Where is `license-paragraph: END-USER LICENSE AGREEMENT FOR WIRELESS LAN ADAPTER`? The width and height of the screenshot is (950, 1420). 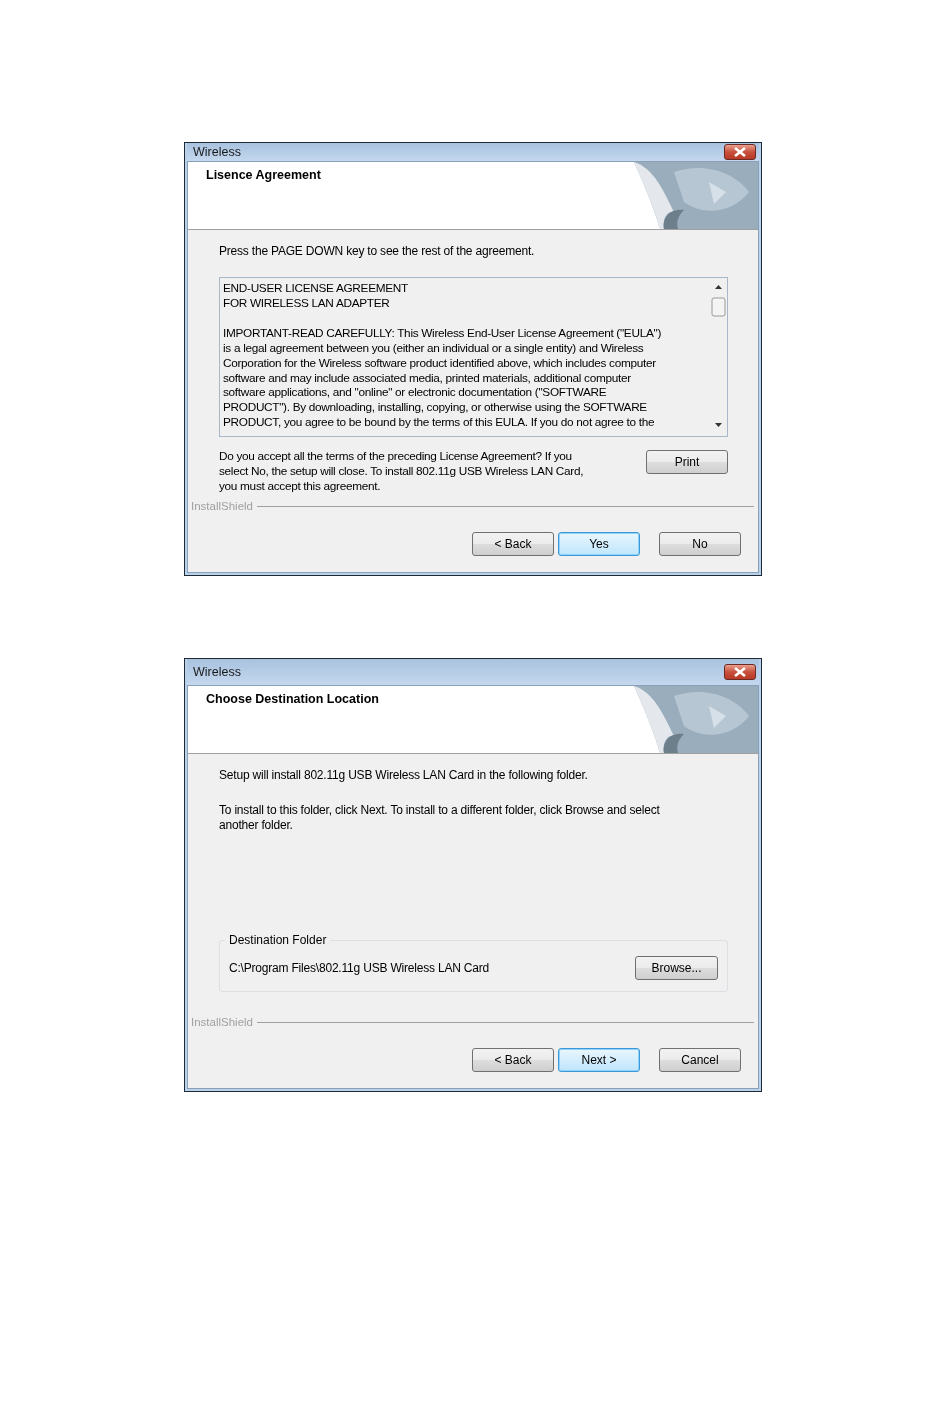
license-paragraph: END-USER LICENSE AGREEMENT FOR WIRELESS LAN ADAPTER is located at coordinates (316, 296).